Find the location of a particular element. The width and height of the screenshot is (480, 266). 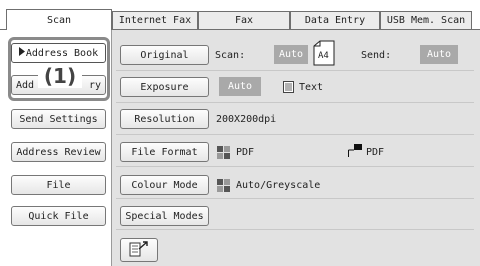

send-settings-label: Send Settings is located at coordinates (58, 119).